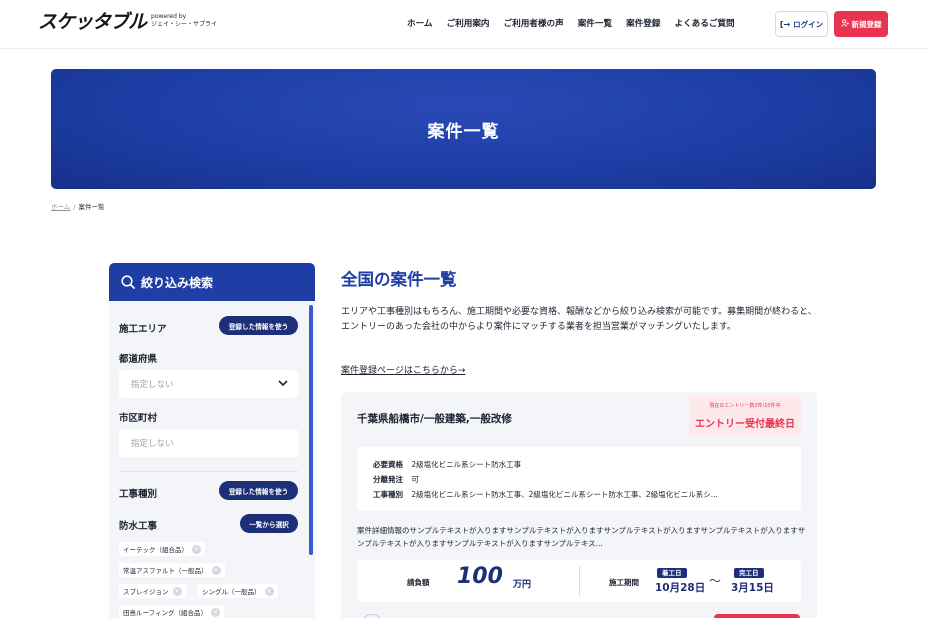 The height and width of the screenshot is (618, 928). I want to click on entry-button, so click(757, 616).